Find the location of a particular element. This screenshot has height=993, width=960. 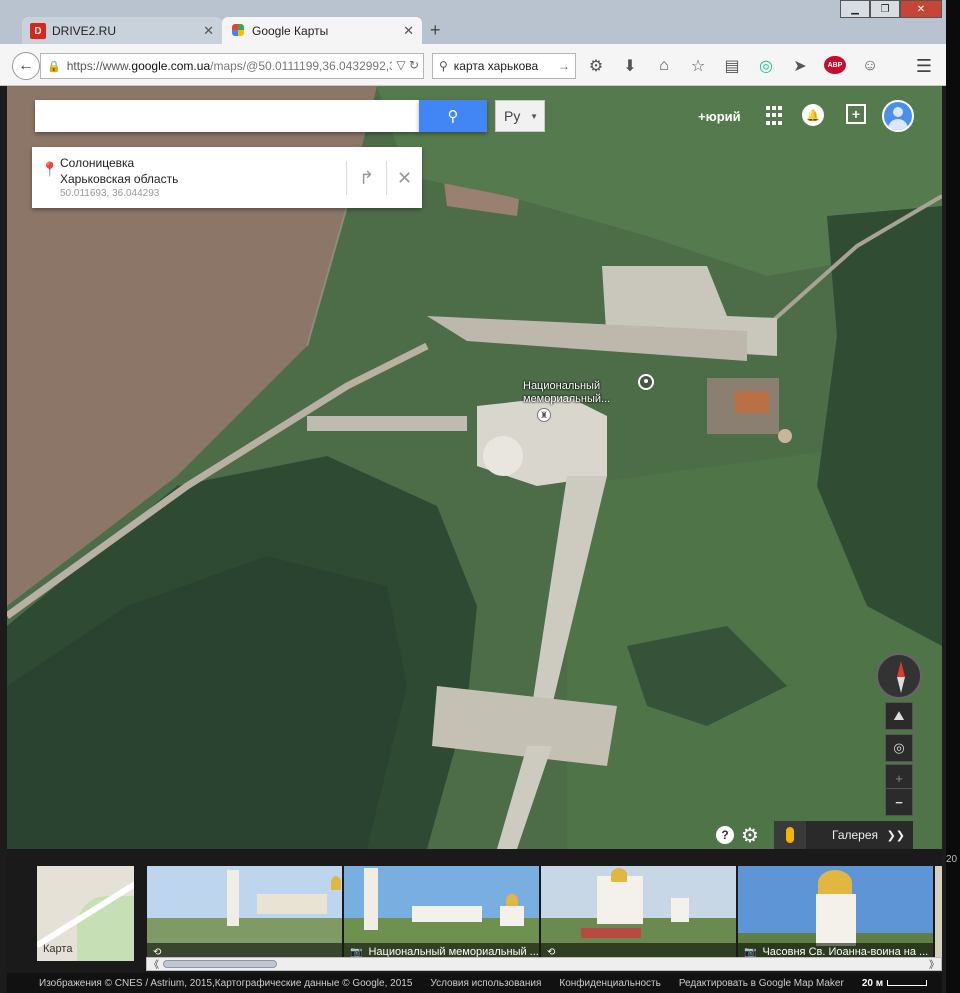

hamburger-menu-icon: ☰ is located at coordinates (924, 66).